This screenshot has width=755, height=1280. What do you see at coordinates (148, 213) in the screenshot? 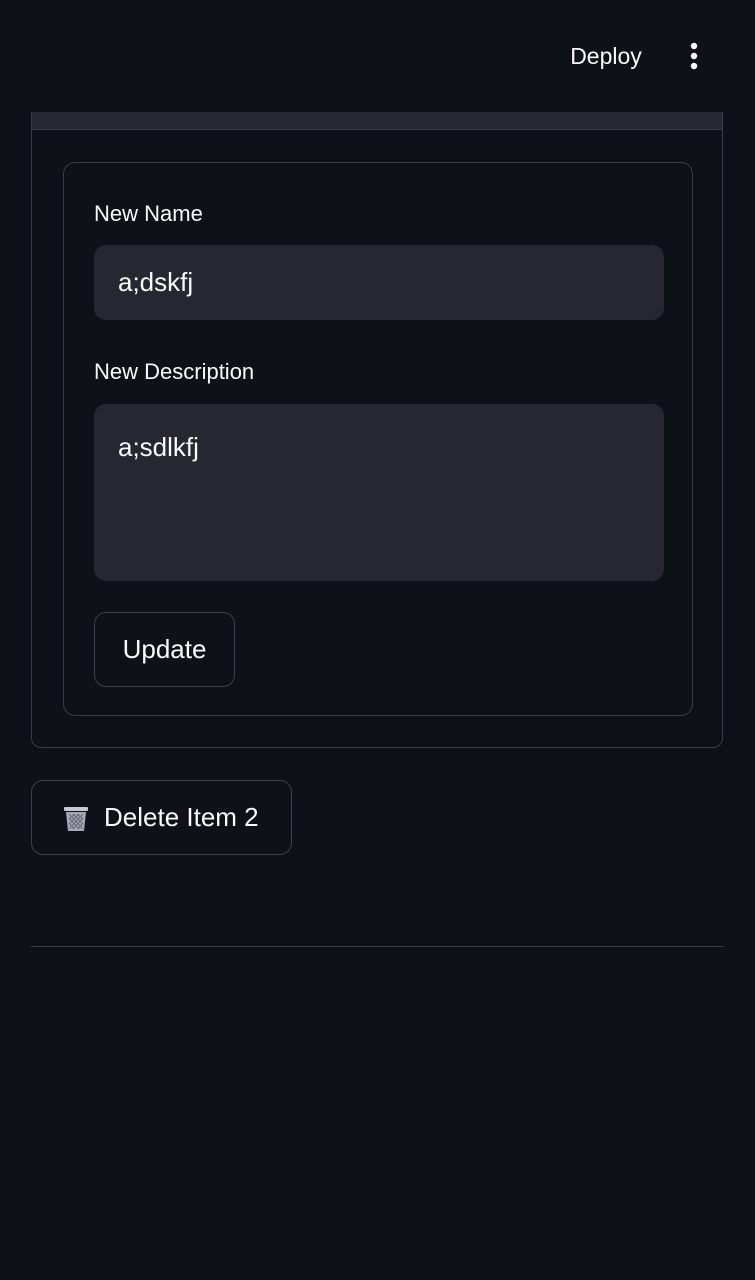
I see `new-name-label: New Name` at bounding box center [148, 213].